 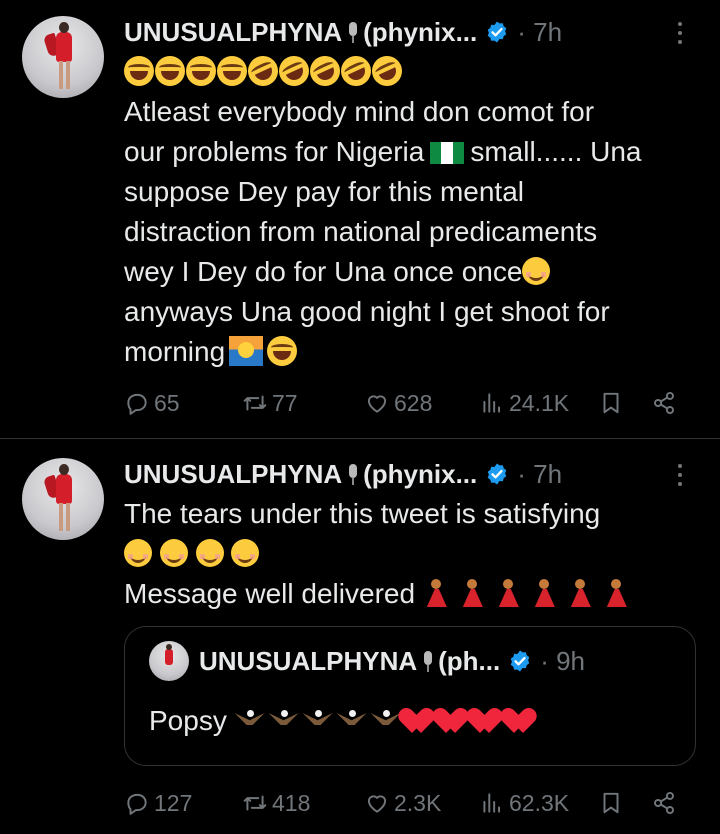 What do you see at coordinates (536, 271) in the screenshot?
I see `smile-emoji-icon` at bounding box center [536, 271].